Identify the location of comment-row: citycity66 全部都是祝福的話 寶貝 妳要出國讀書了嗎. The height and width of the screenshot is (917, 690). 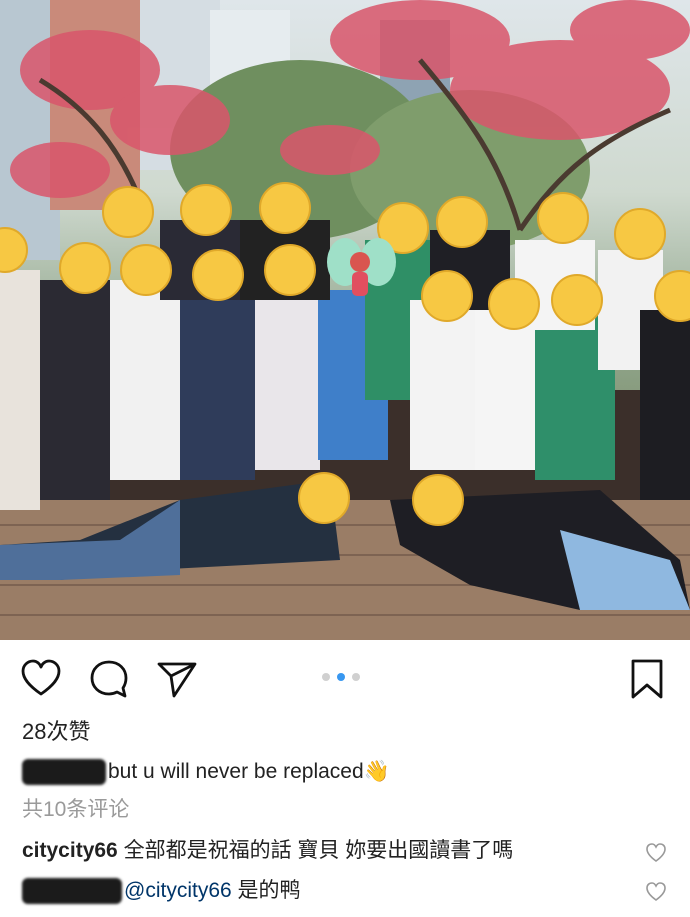
(267, 851).